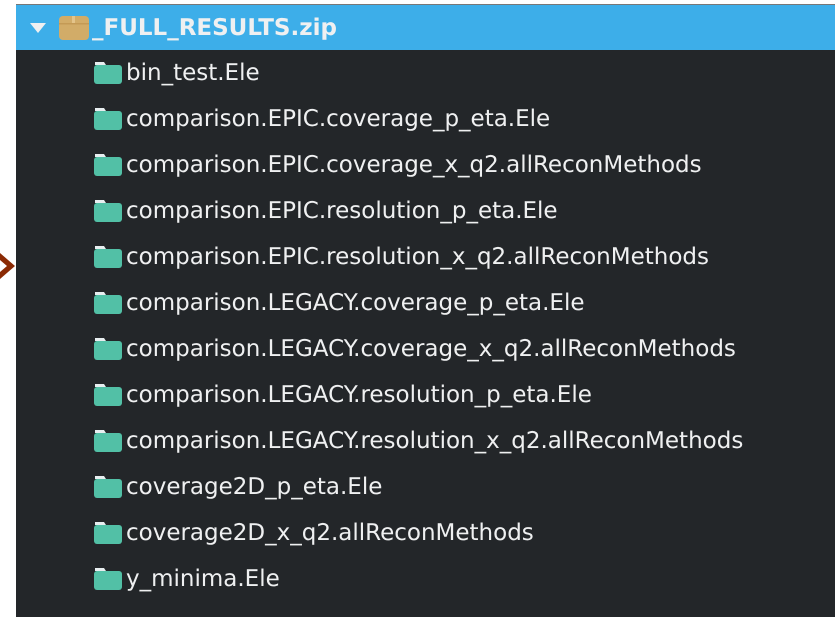 This screenshot has height=617, width=835. I want to click on tree-item: y_minima.Ele, so click(425, 579).